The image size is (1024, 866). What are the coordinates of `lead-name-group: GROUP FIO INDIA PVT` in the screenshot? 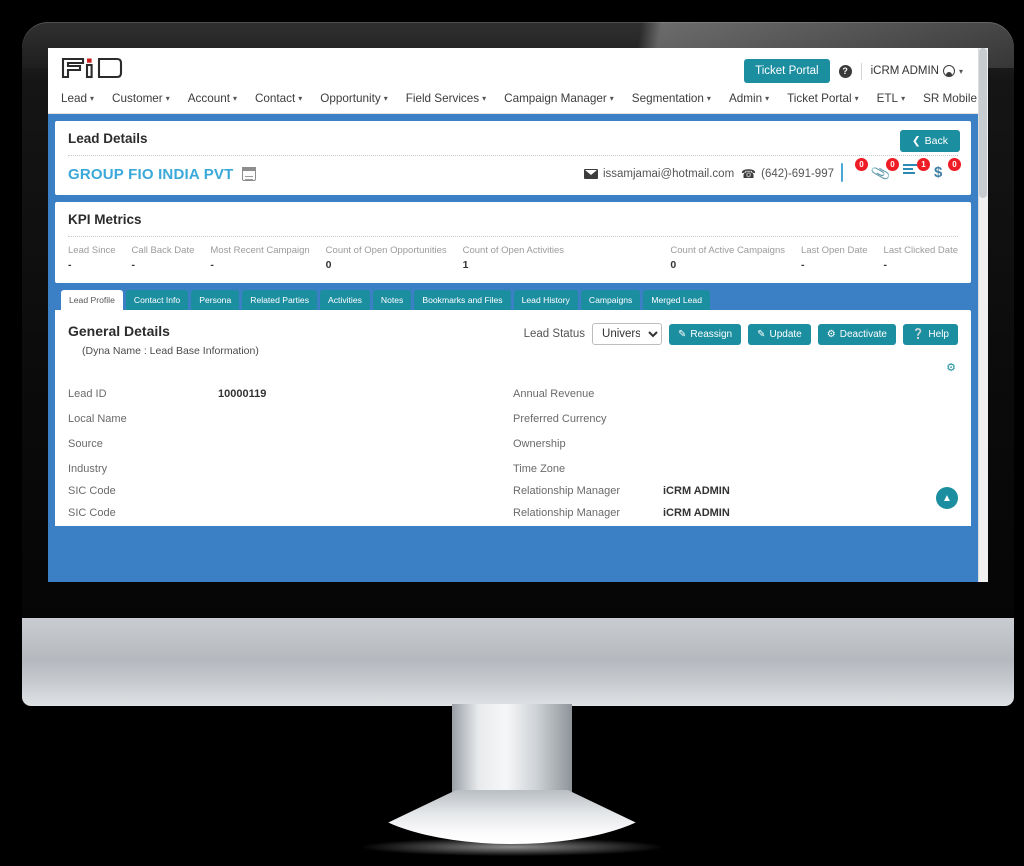 It's located at (162, 174).